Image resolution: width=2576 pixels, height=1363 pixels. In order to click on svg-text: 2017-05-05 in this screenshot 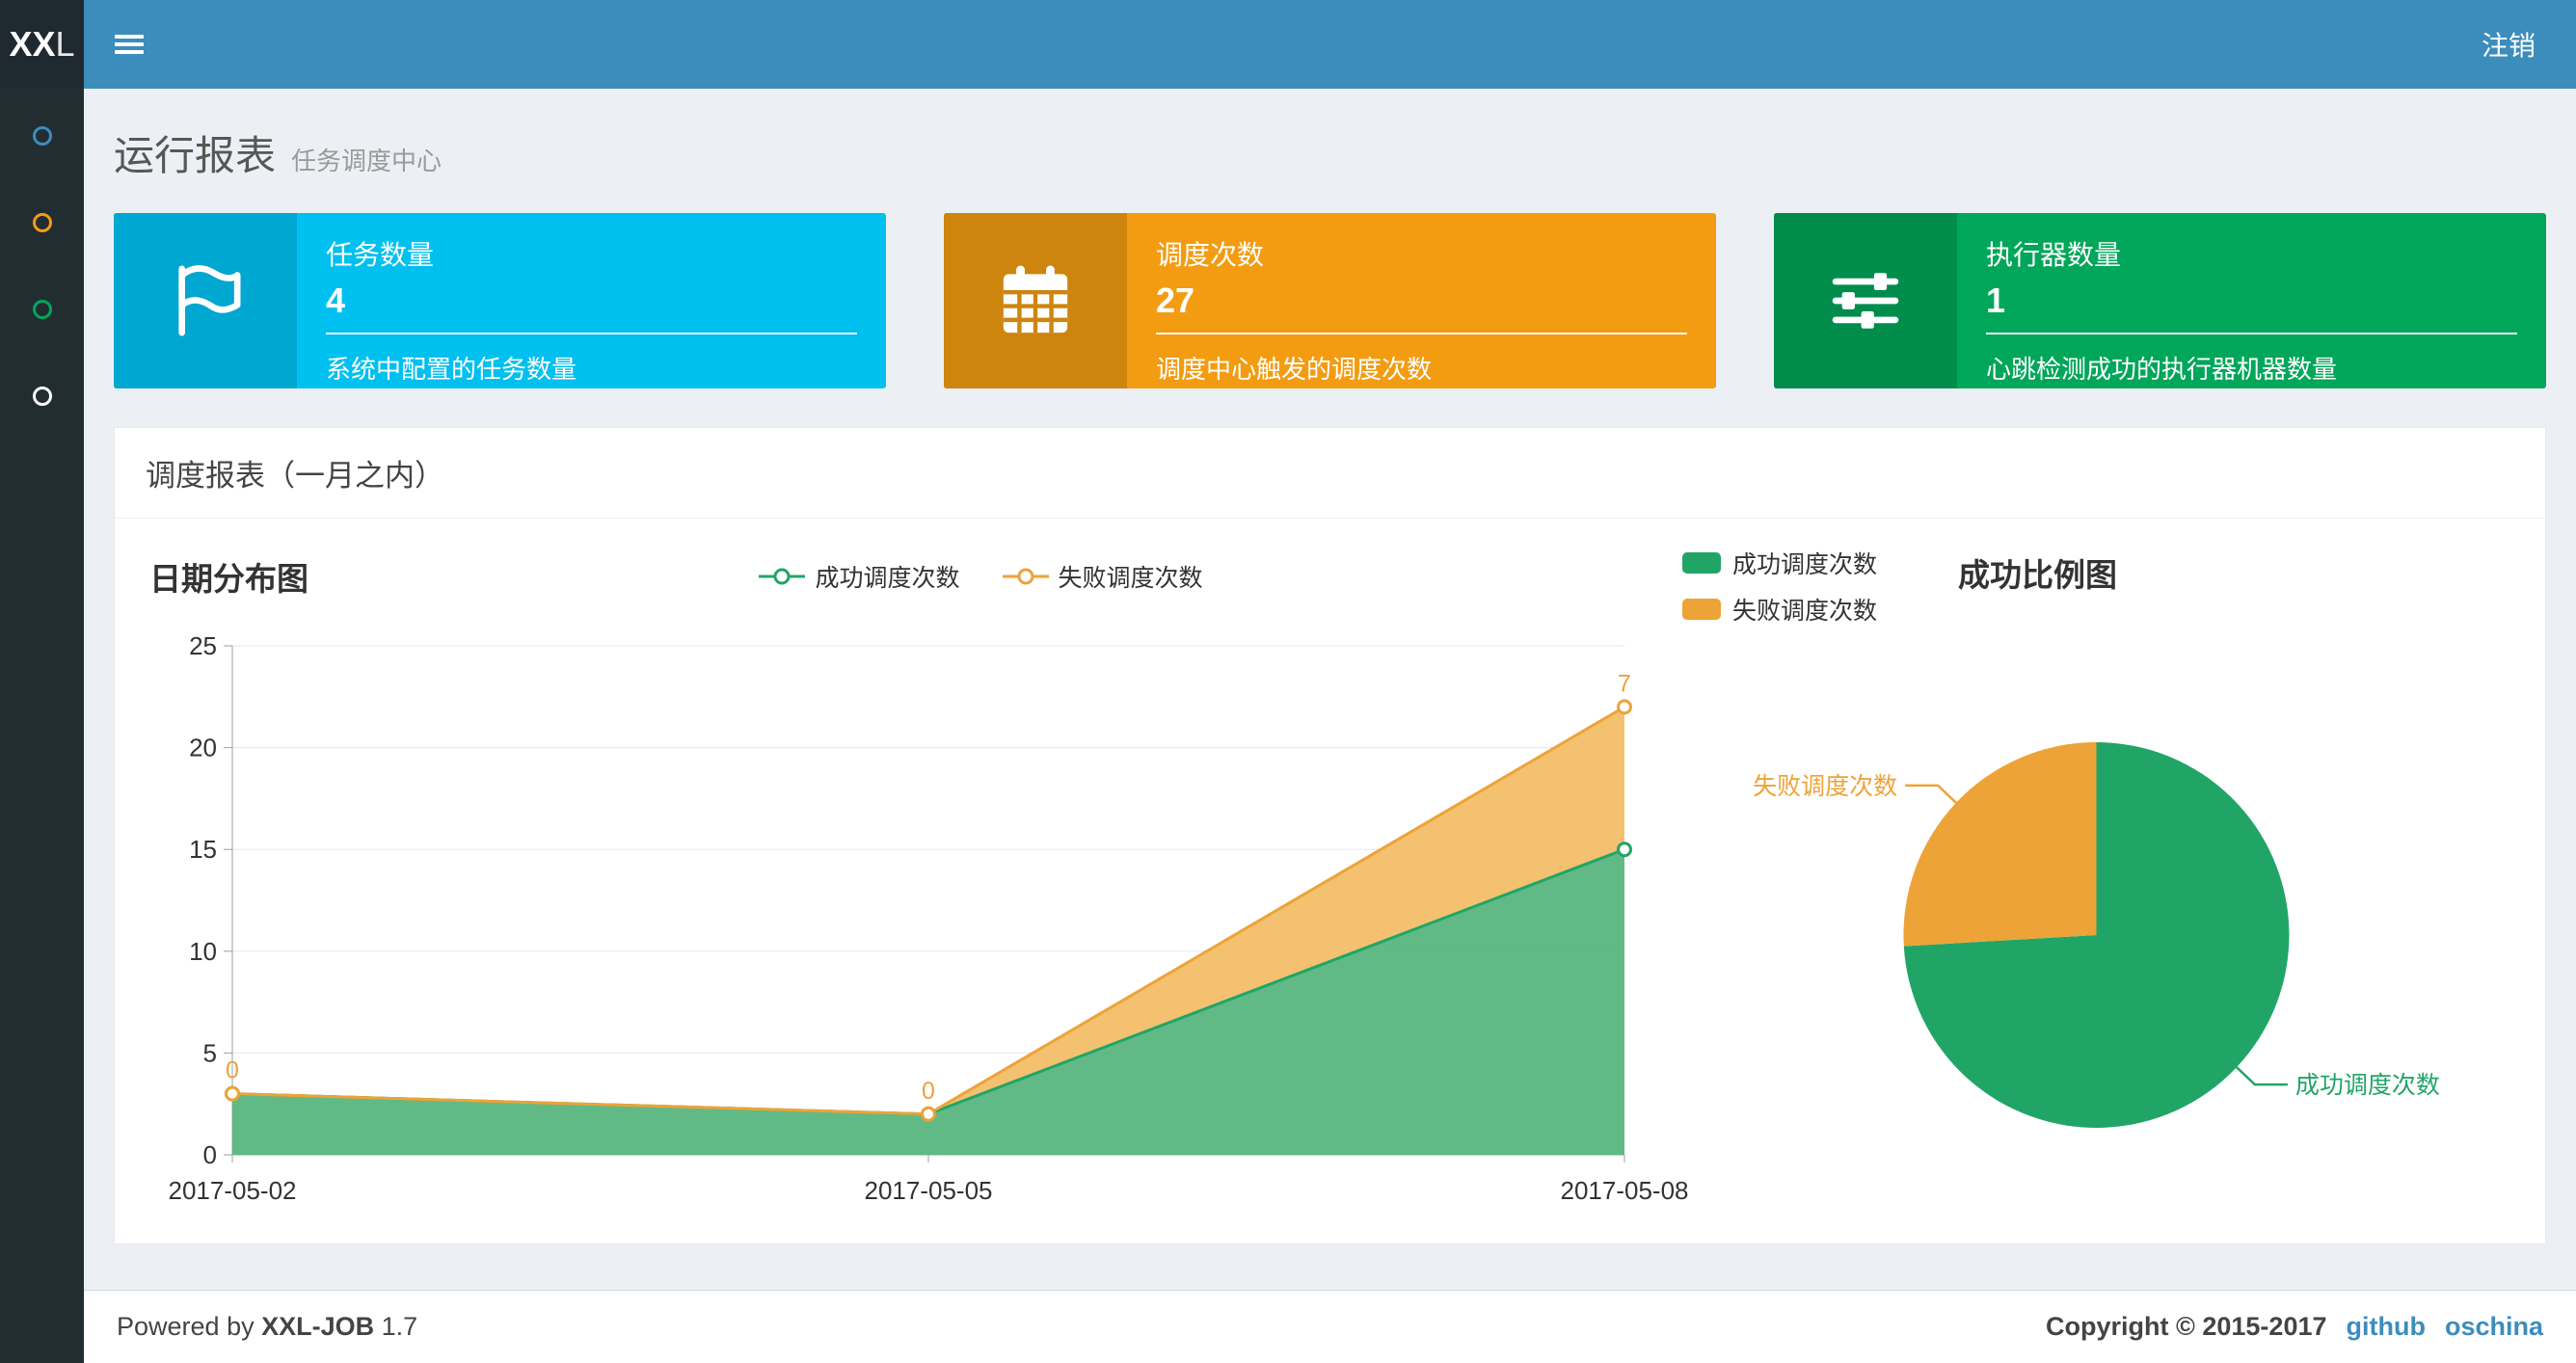, I will do `click(929, 1190)`.